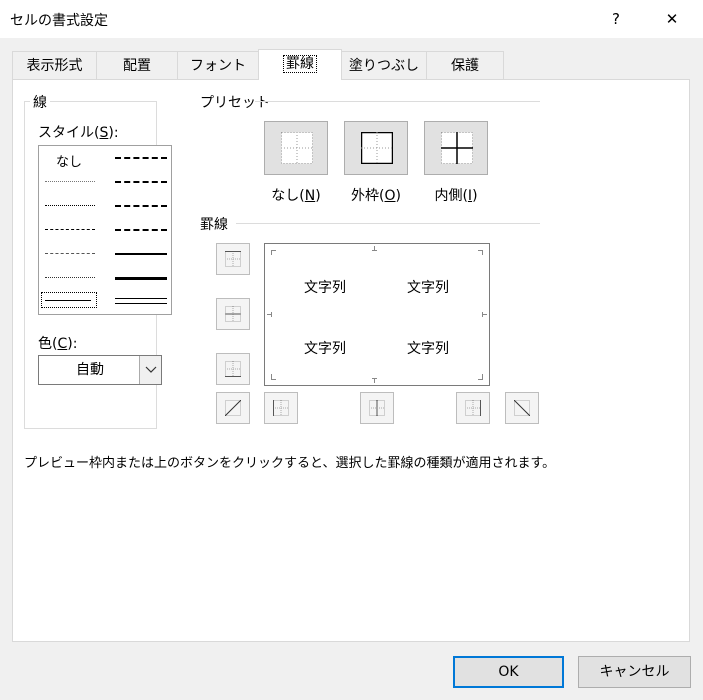 This screenshot has width=703, height=700. What do you see at coordinates (69, 300) in the screenshot?
I see `line-style-thin-selected` at bounding box center [69, 300].